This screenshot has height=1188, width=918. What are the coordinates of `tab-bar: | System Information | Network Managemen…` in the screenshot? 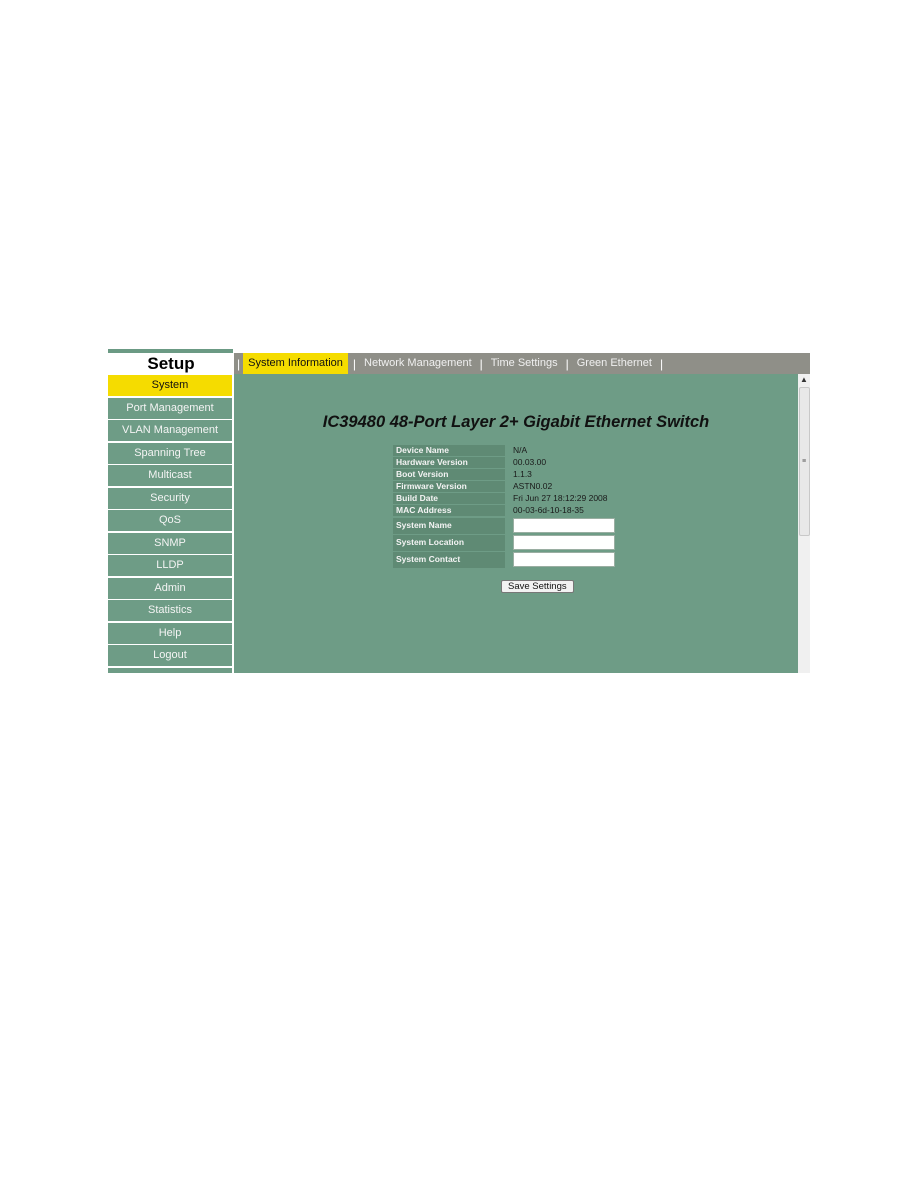 It's located at (522, 363).